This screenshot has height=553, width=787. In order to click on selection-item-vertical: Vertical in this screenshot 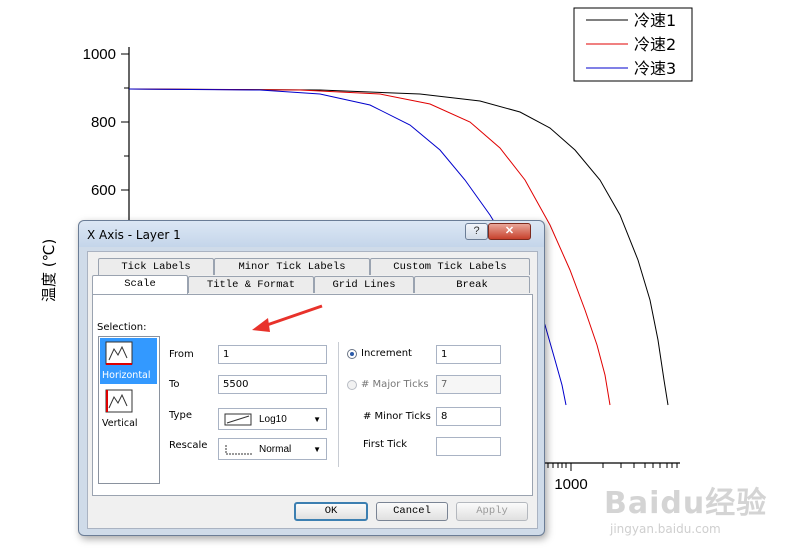, I will do `click(128, 409)`.